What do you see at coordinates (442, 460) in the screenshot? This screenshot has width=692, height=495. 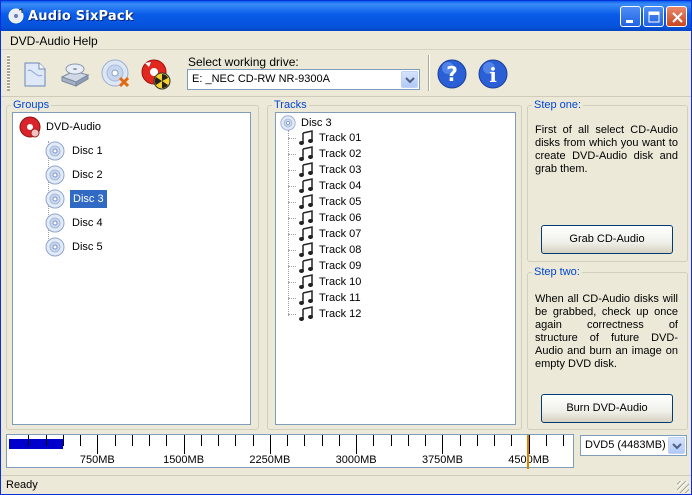 I see `ruler-tick-label: 3750MB` at bounding box center [442, 460].